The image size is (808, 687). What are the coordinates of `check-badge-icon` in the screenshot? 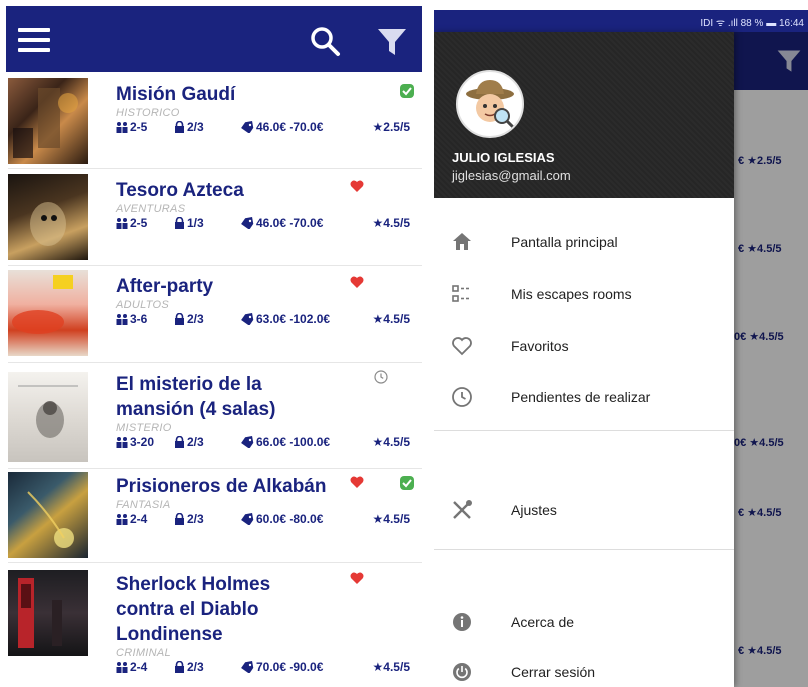 It's located at (407, 483).